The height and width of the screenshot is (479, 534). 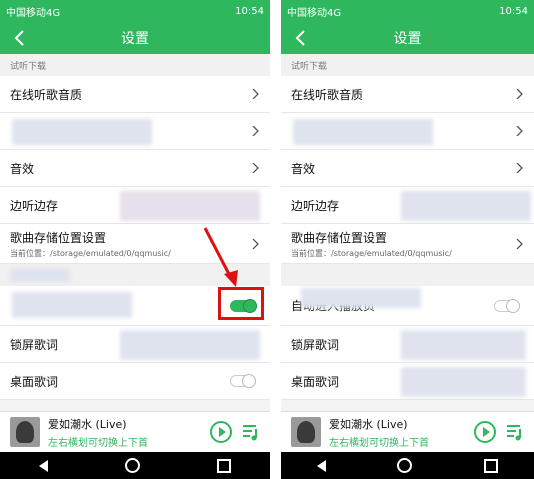 I want to click on highlight-box, so click(x=241, y=303).